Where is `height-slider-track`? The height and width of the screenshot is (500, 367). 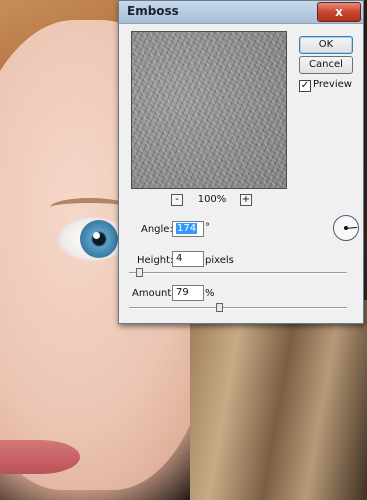 height-slider-track is located at coordinates (238, 273).